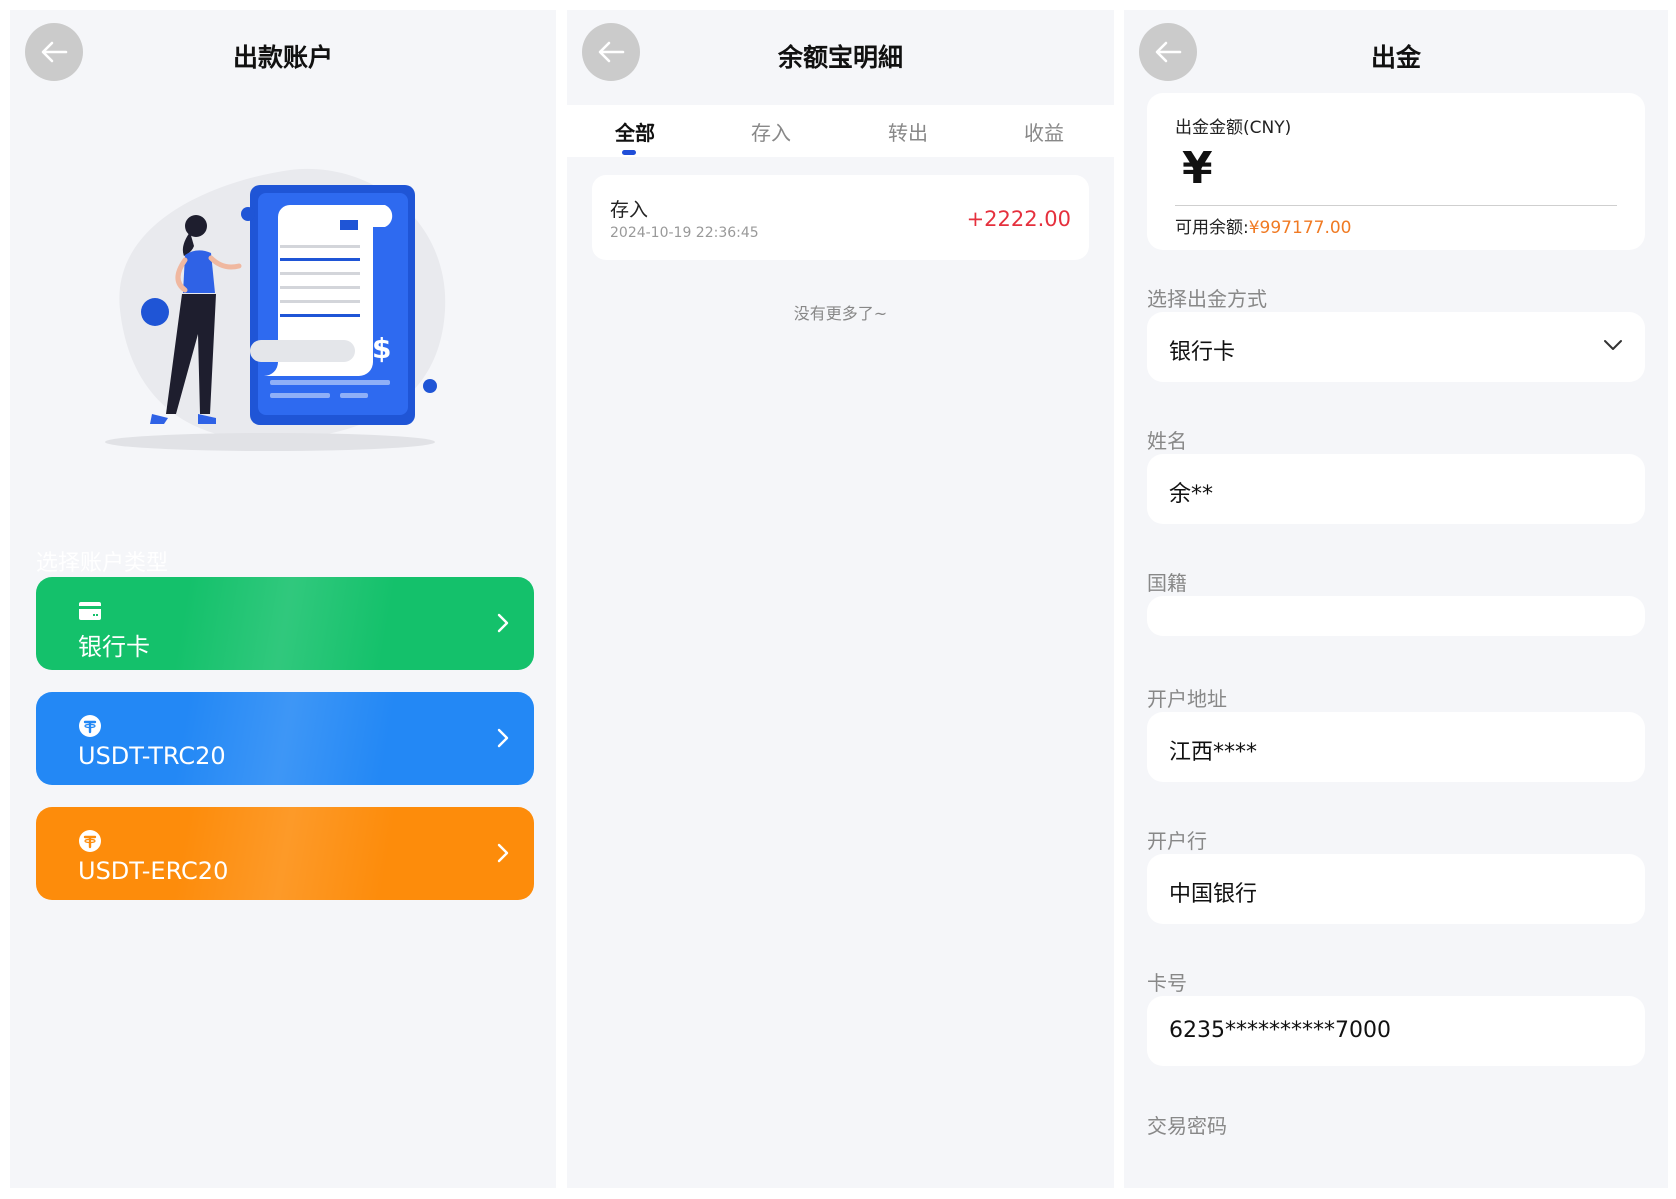 The image size is (1676, 1199). I want to click on page-title: 余额宝明細, so click(840, 57).